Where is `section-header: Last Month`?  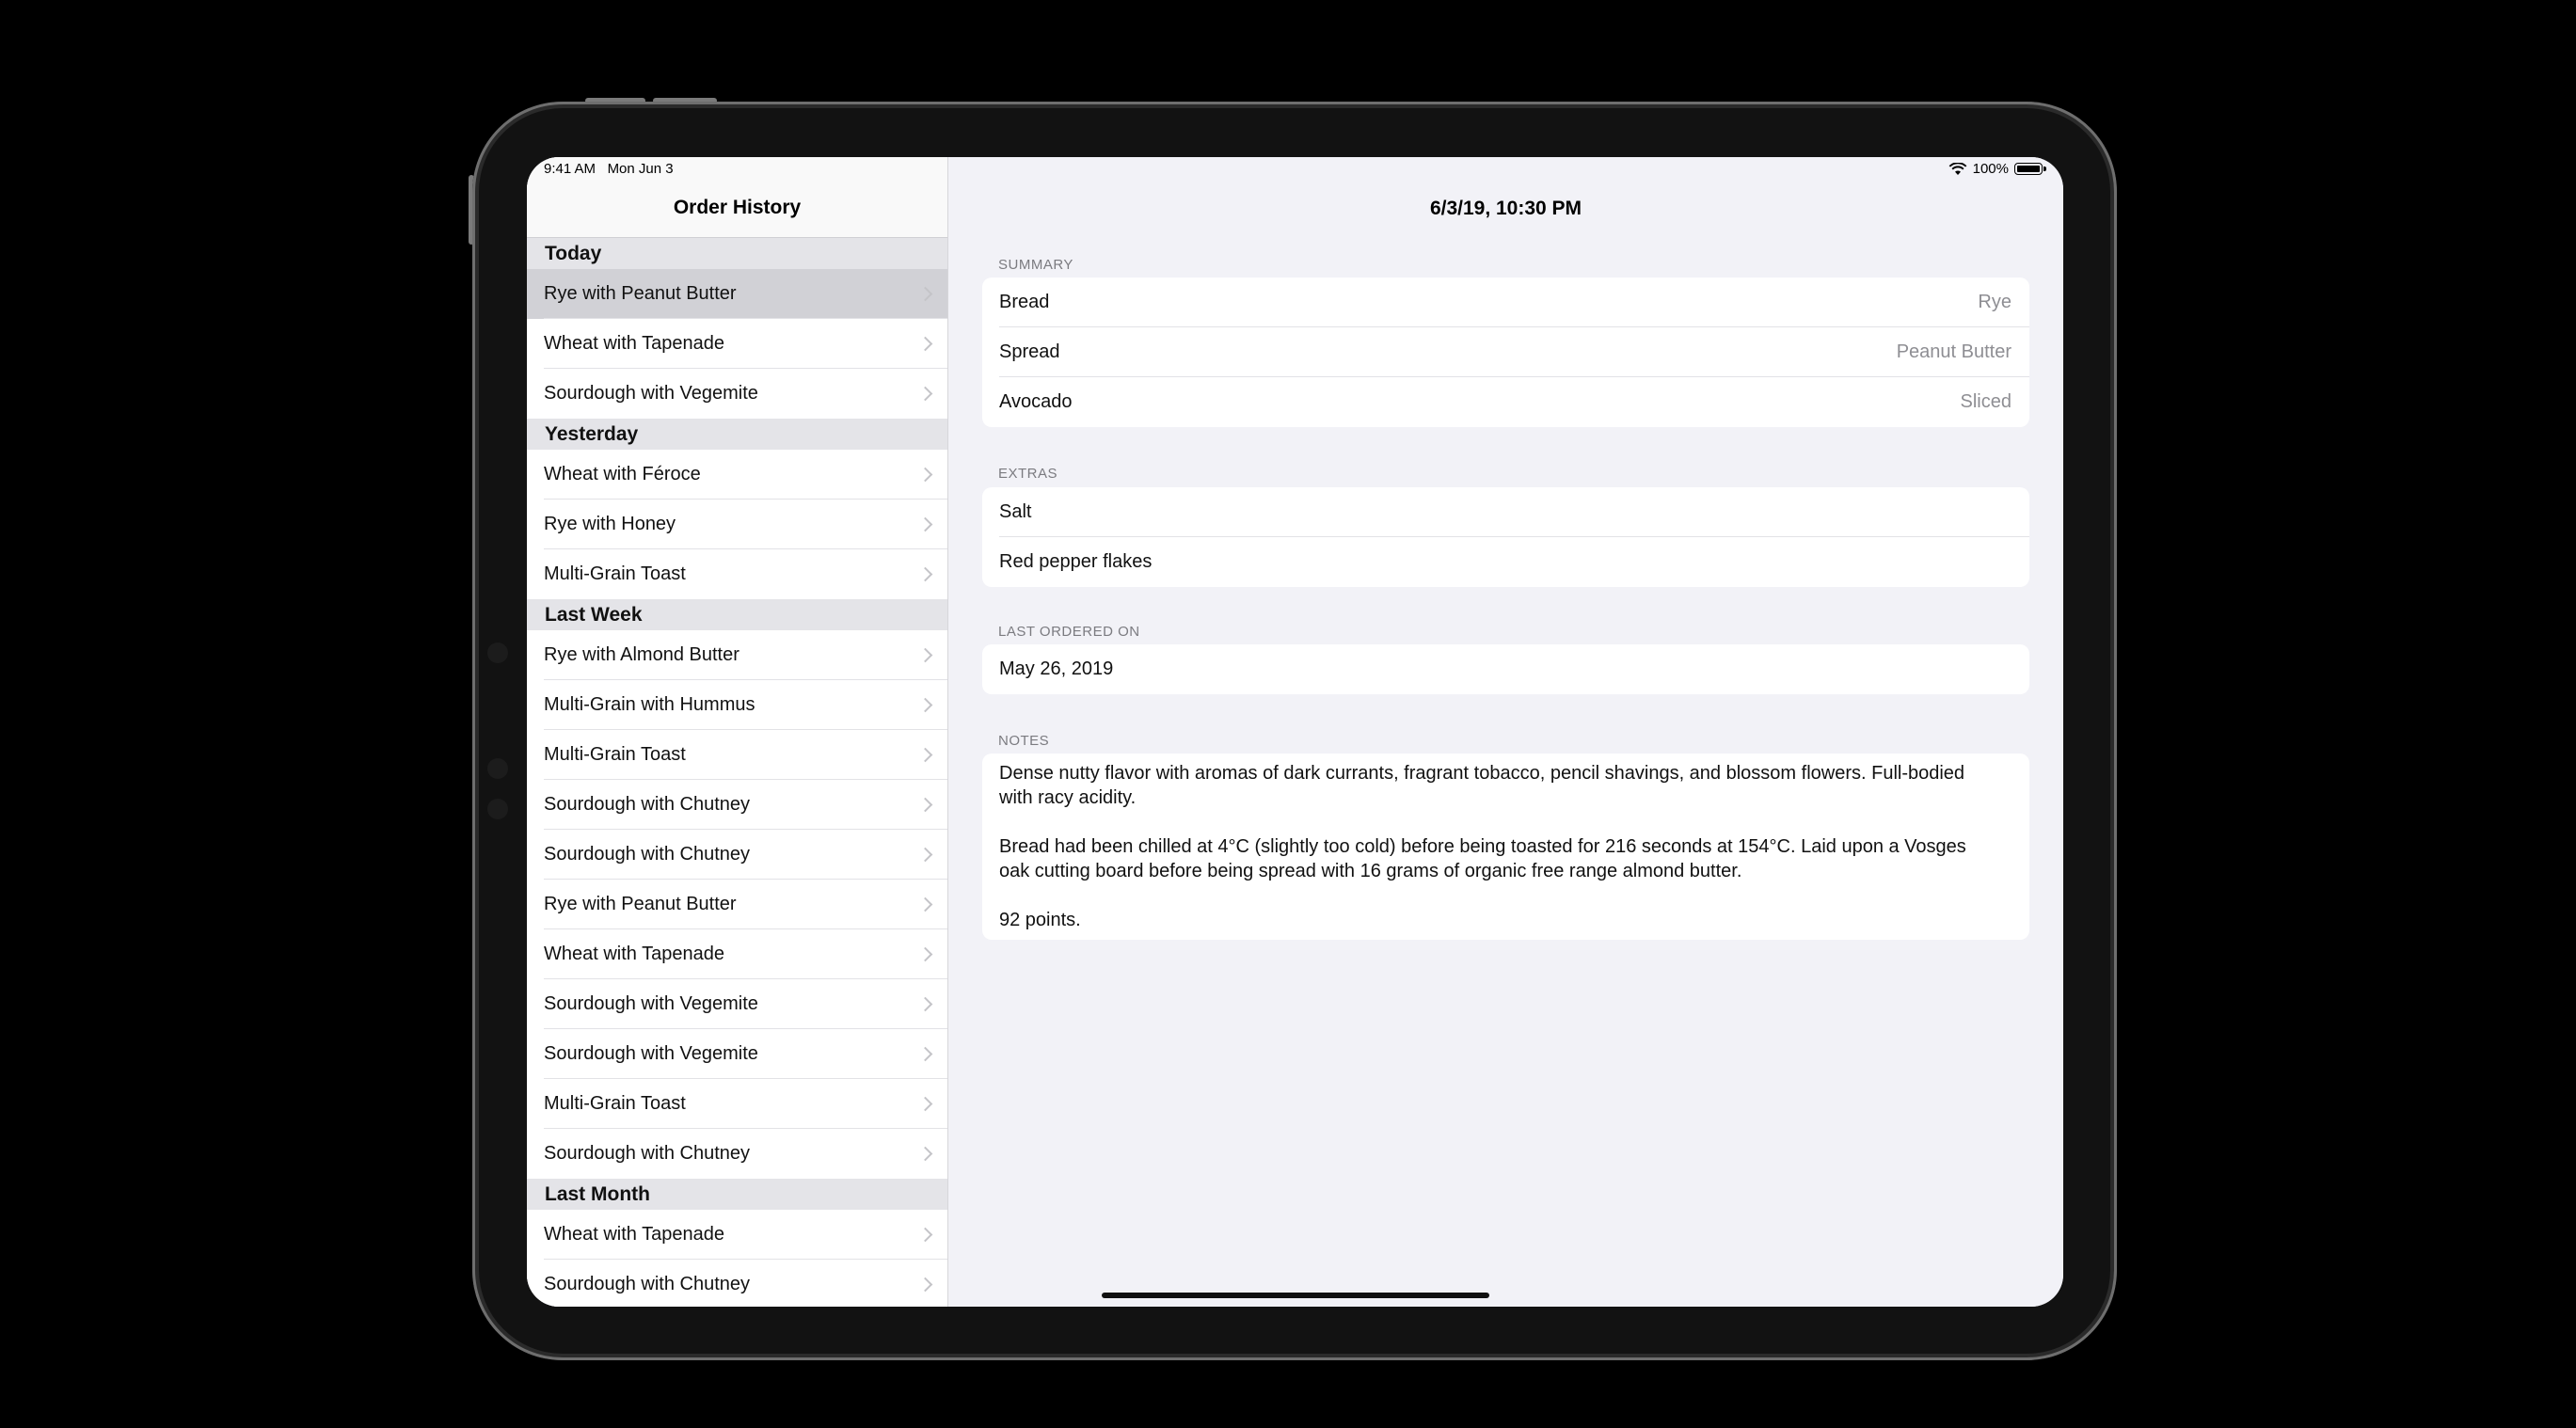 section-header: Last Month is located at coordinates (737, 1194).